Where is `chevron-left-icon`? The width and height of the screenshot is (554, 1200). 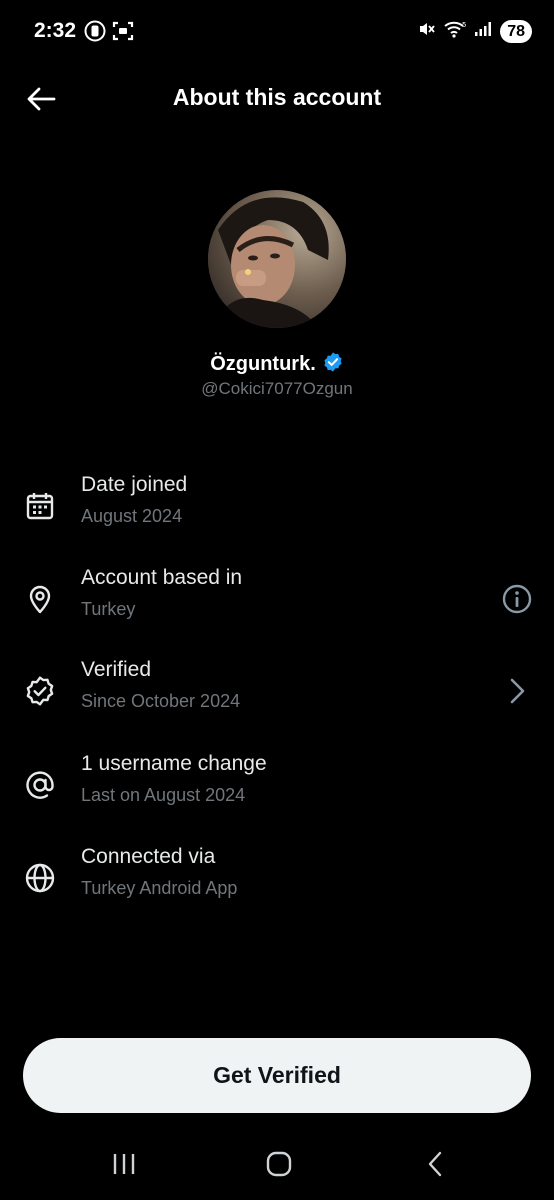 chevron-left-icon is located at coordinates (435, 1164).